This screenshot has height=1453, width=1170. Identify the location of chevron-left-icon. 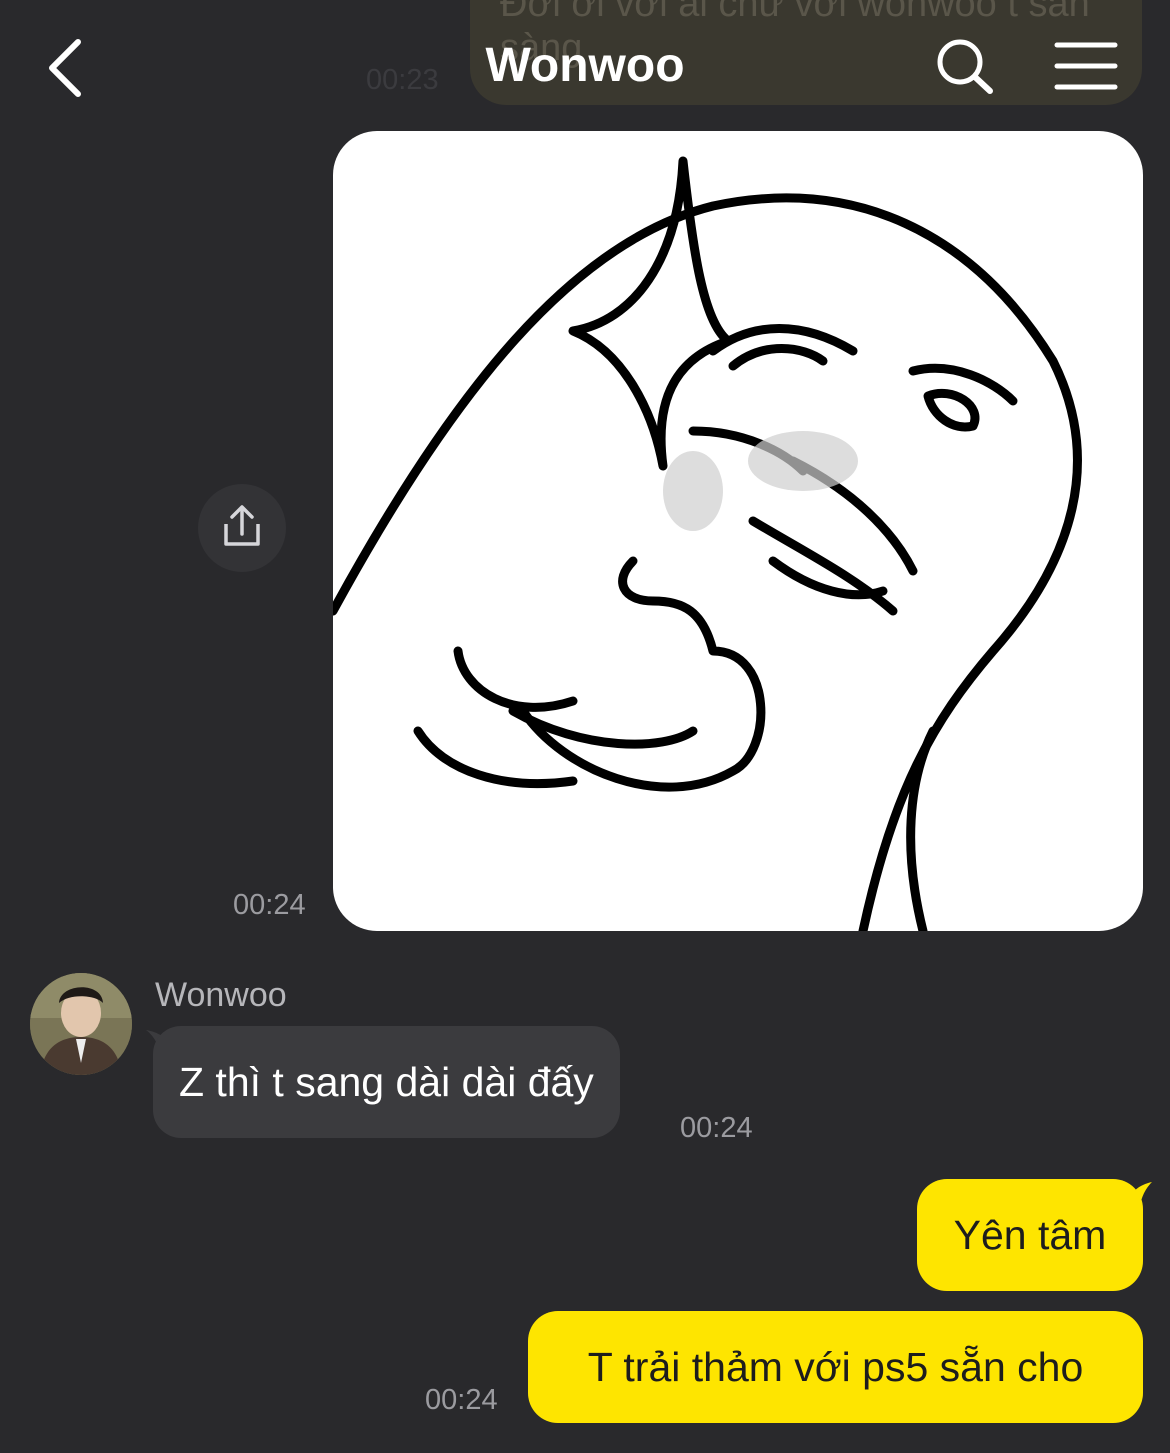
(64, 68).